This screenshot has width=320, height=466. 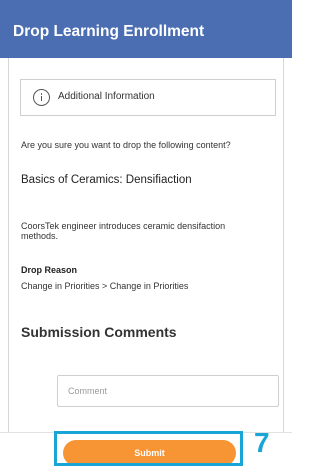 What do you see at coordinates (49, 270) in the screenshot?
I see `drop-reason-label: Drop Reason` at bounding box center [49, 270].